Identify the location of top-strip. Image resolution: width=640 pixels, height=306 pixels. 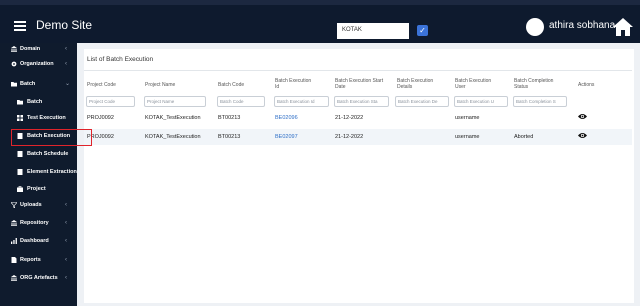
(320, 2).